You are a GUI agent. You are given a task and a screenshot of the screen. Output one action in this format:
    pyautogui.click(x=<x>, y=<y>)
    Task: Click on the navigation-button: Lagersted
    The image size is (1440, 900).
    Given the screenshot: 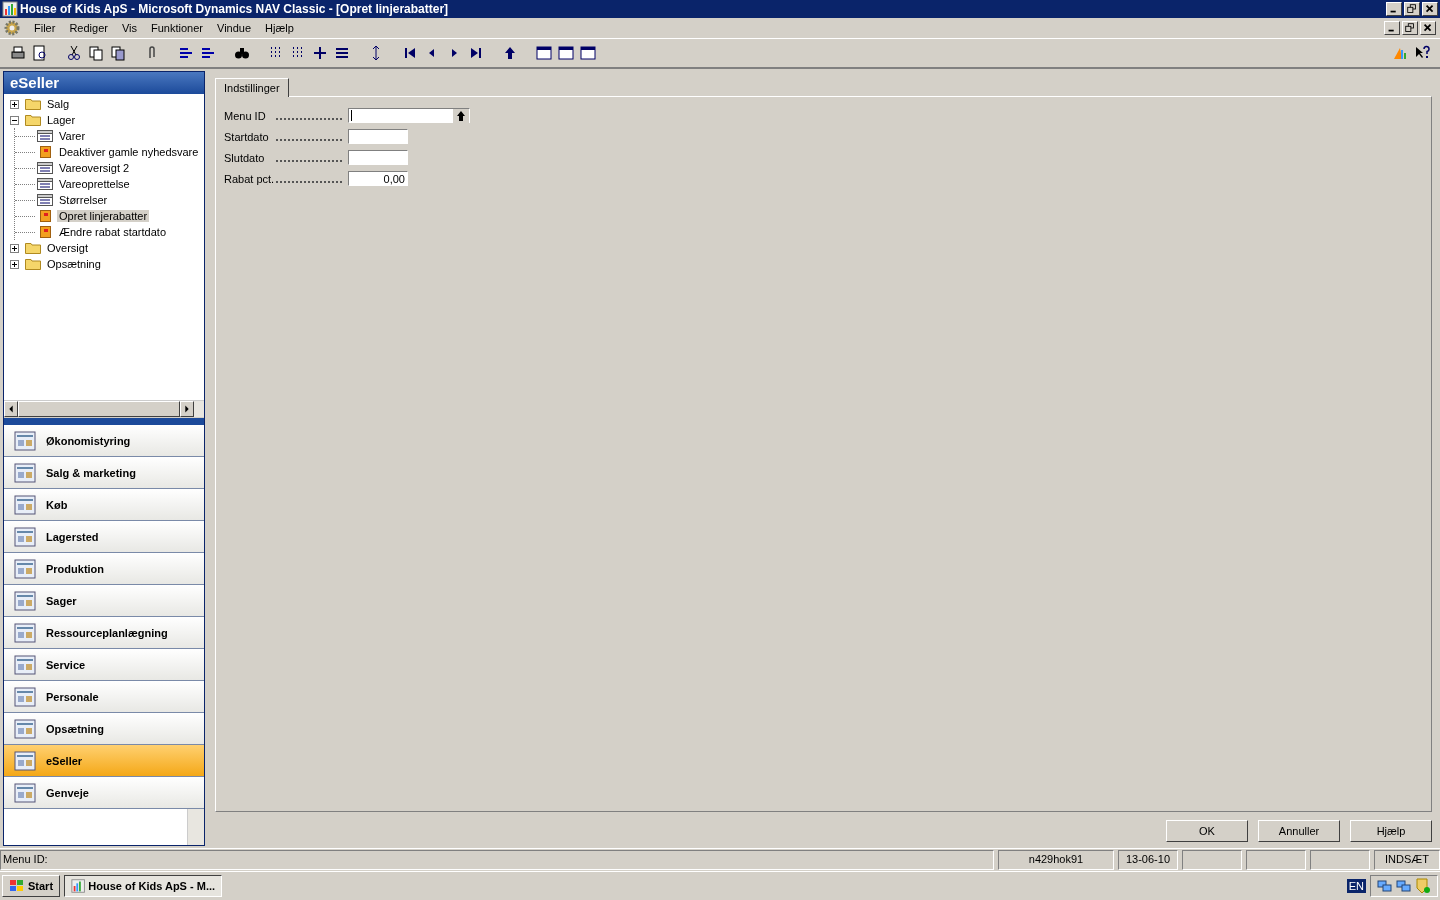 What is the action you would take?
    pyautogui.click(x=104, y=537)
    